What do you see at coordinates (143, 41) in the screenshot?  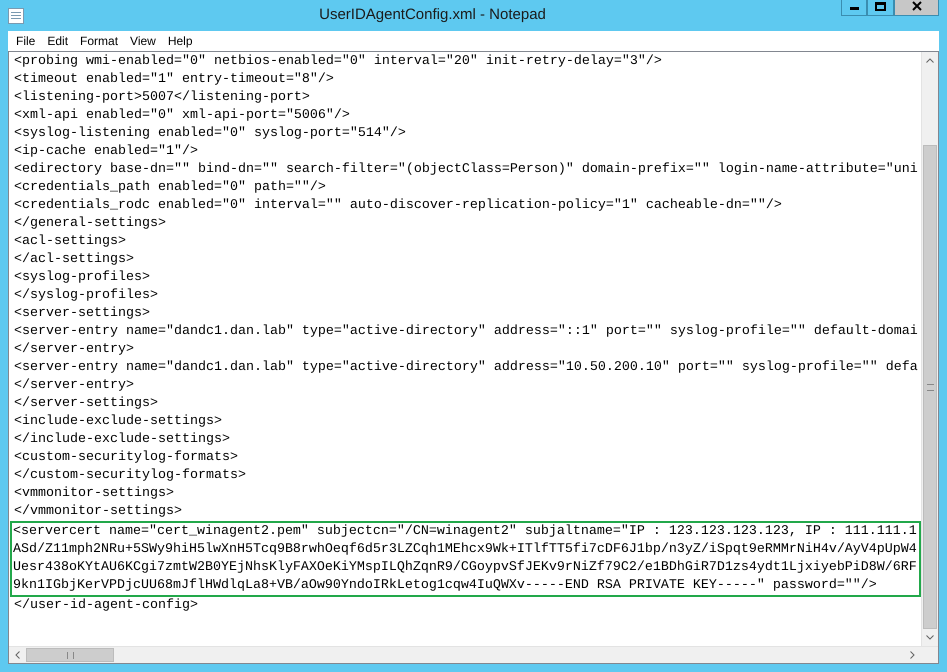 I see `menu-item: View` at bounding box center [143, 41].